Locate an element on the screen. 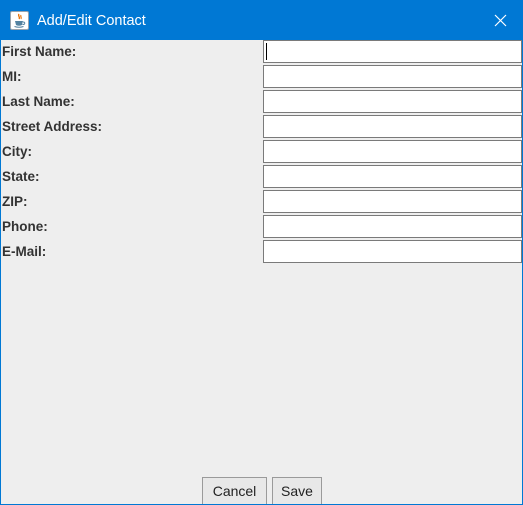  window-title: Add/Edit Contact is located at coordinates (91, 21).